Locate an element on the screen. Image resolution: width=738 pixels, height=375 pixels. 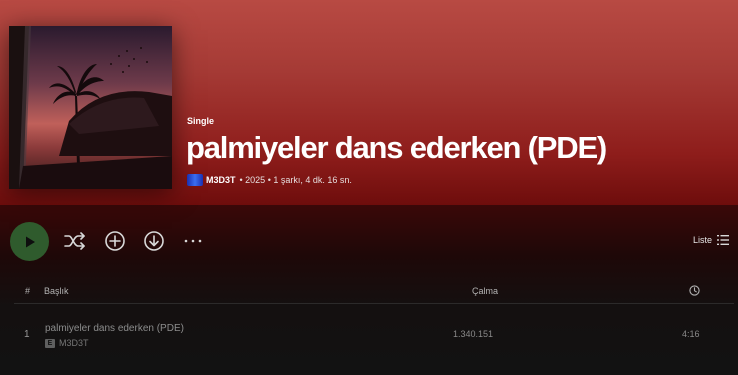
column-header-duration is located at coordinates (694, 291).